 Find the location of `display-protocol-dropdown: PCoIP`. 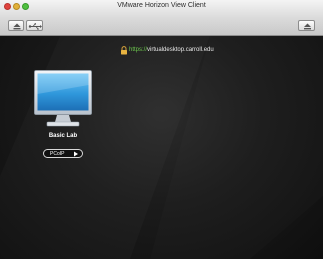

display-protocol-dropdown: PCoIP is located at coordinates (63, 153).